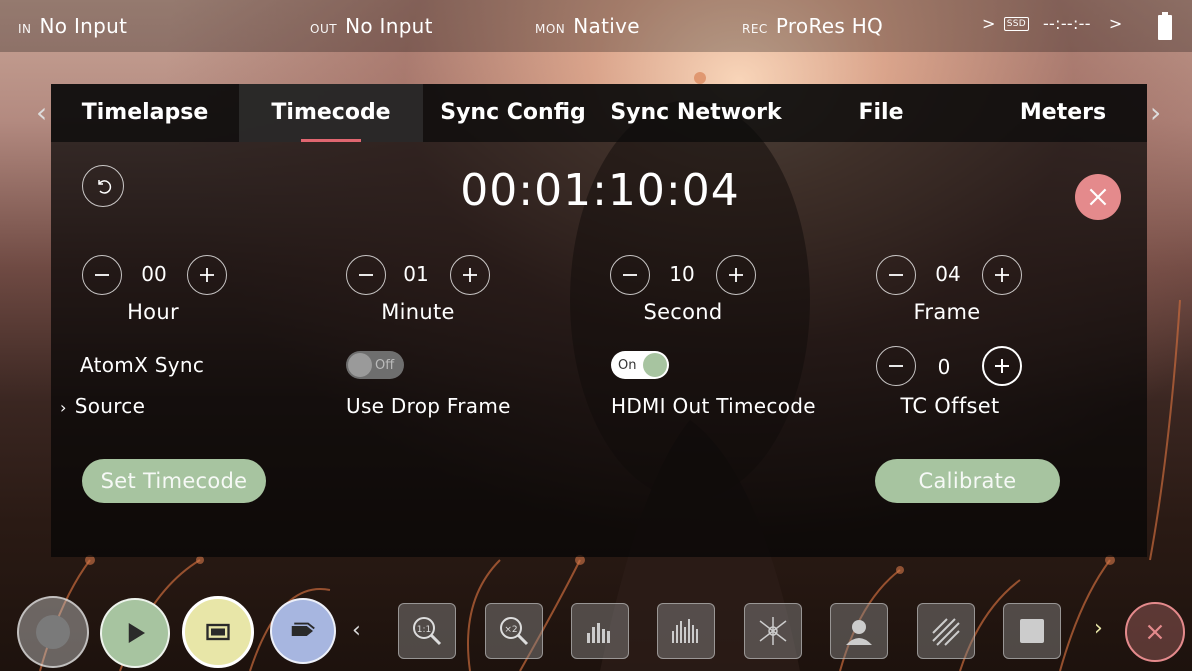  What do you see at coordinates (63, 407) in the screenshot?
I see `chevron-right-icon: ›` at bounding box center [63, 407].